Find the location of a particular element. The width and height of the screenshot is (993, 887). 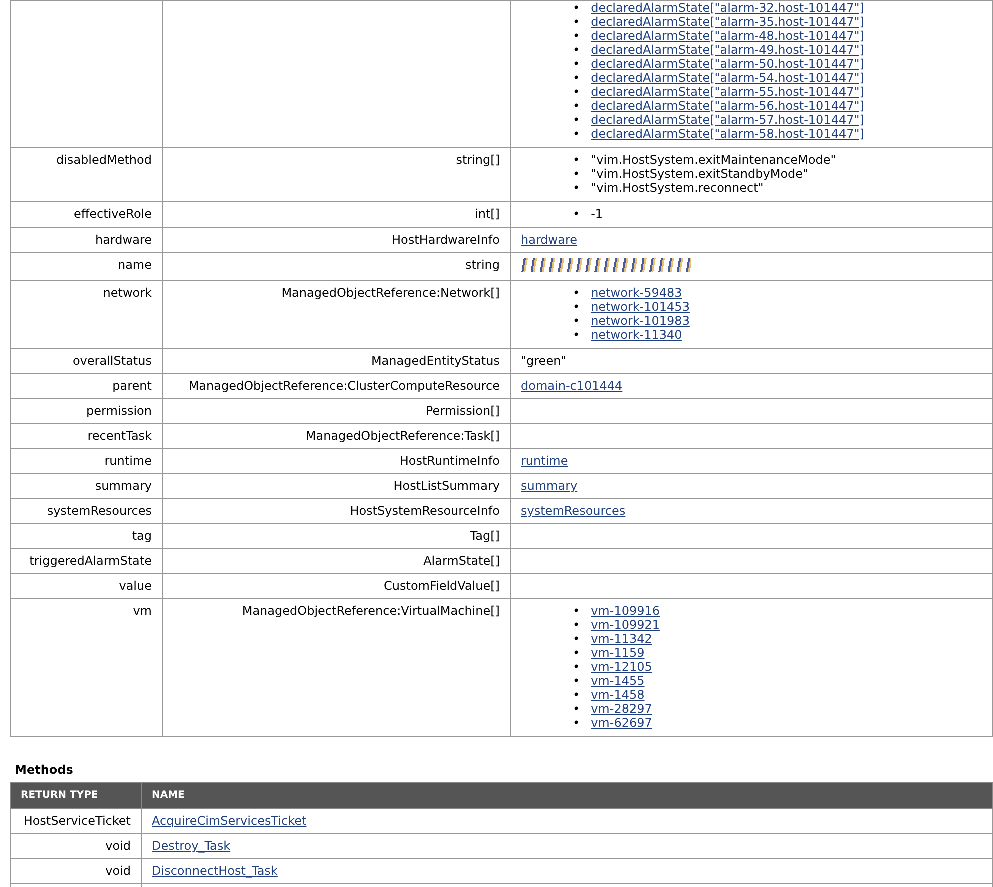

property-name-cell: runtime is located at coordinates (86, 461).